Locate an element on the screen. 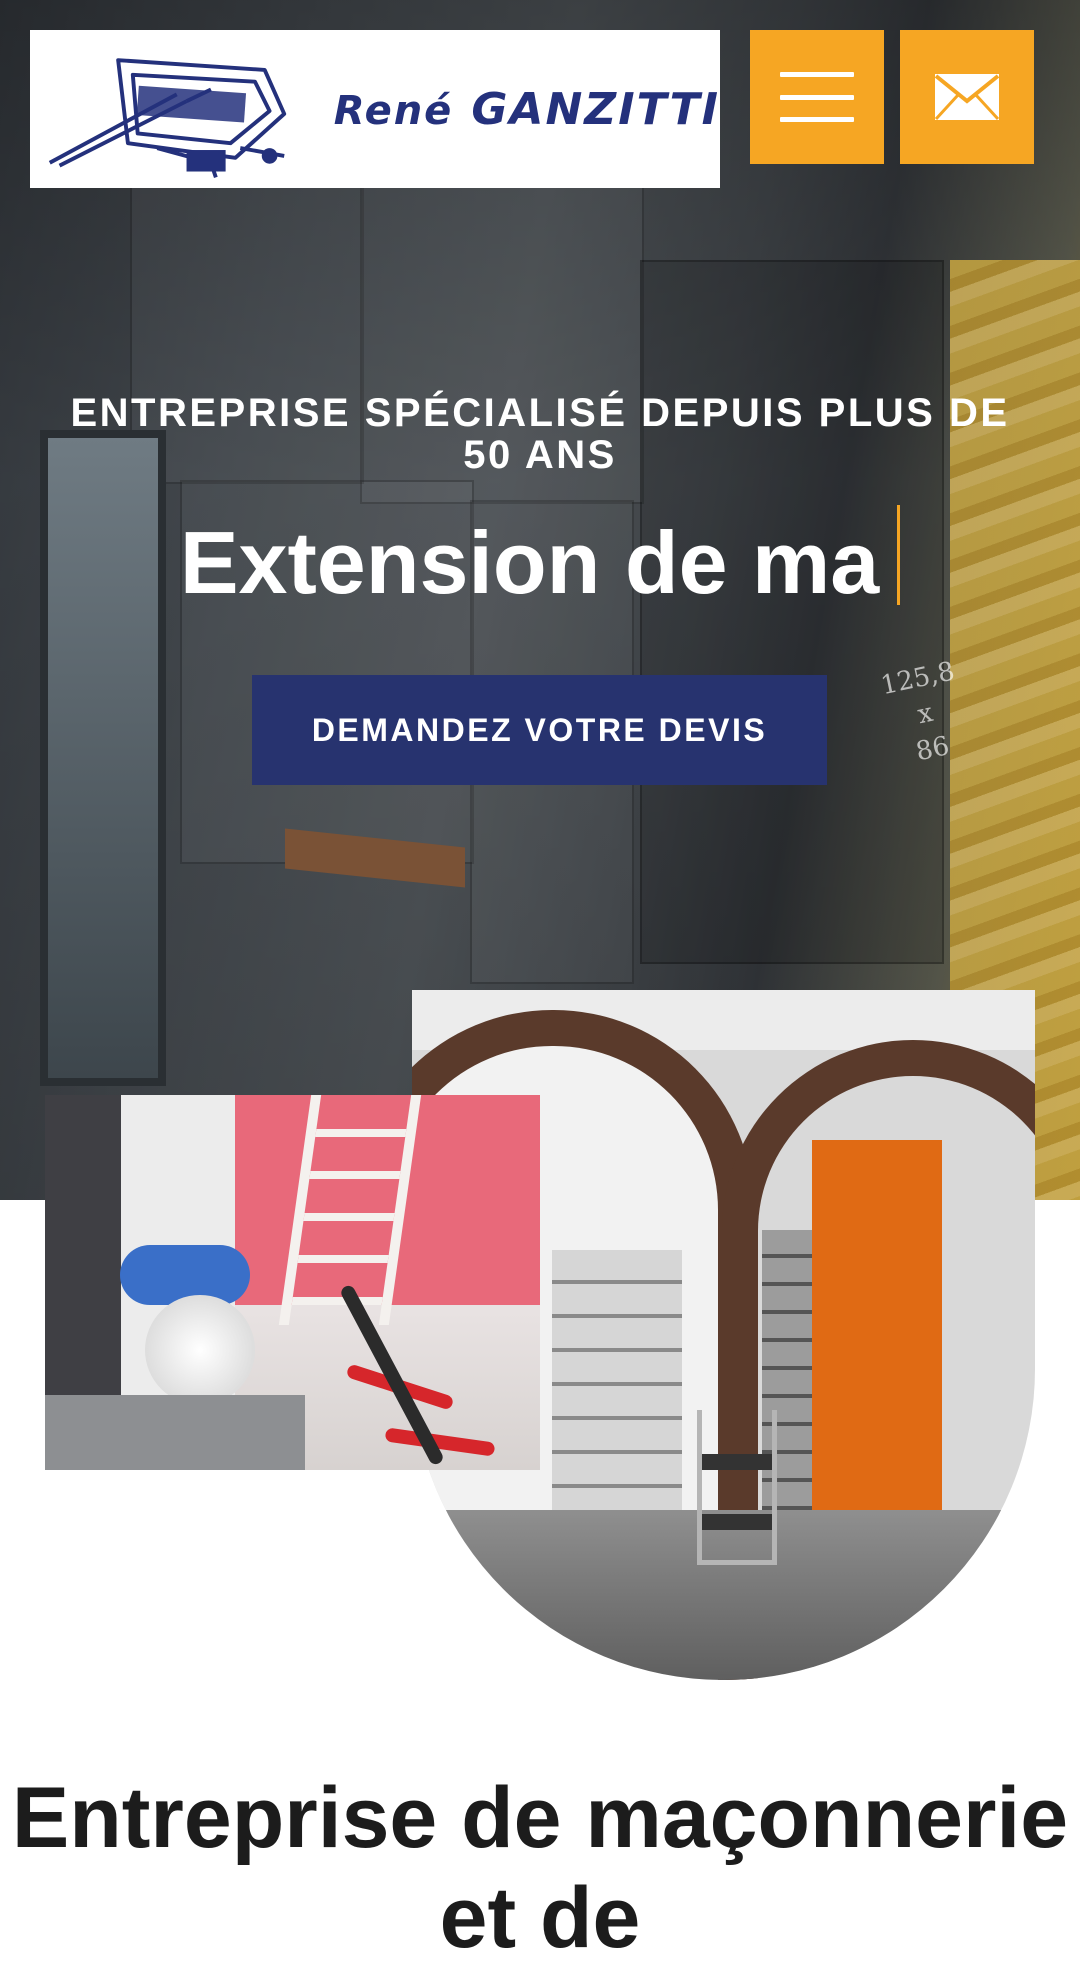 The image size is (1080, 1968). logo-wordmark: René GANZITTI is located at coordinates (527, 109).